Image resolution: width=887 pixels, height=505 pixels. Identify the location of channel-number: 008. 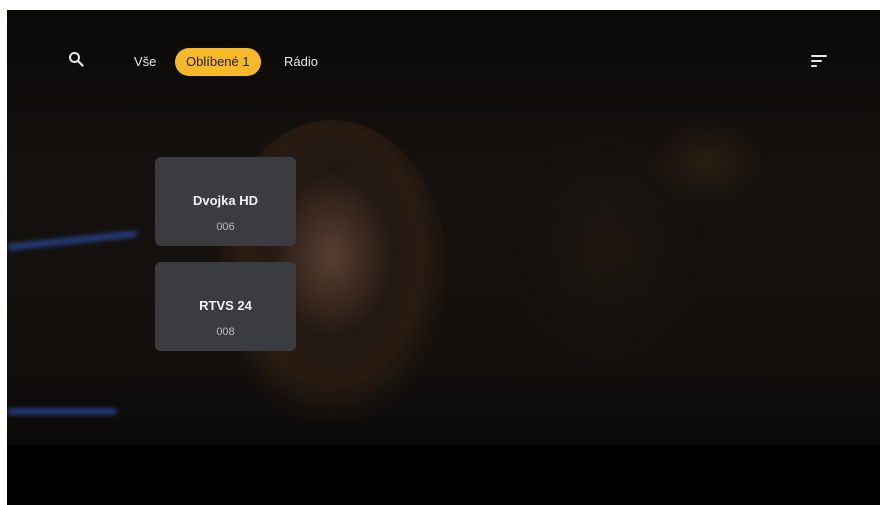
(225, 332).